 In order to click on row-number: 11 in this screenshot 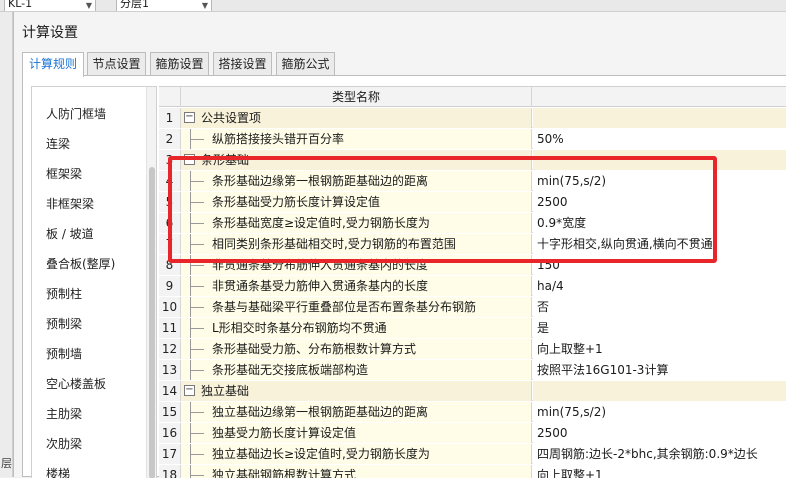, I will do `click(170, 328)`.